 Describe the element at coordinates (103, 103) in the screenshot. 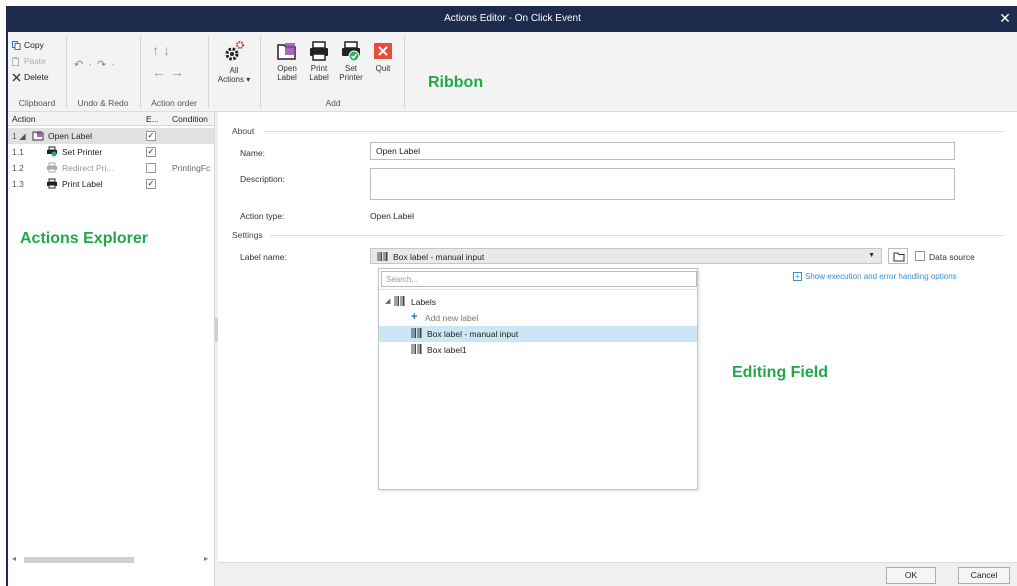

I see `undo-redo-group-label: Undo & Redo` at that location.